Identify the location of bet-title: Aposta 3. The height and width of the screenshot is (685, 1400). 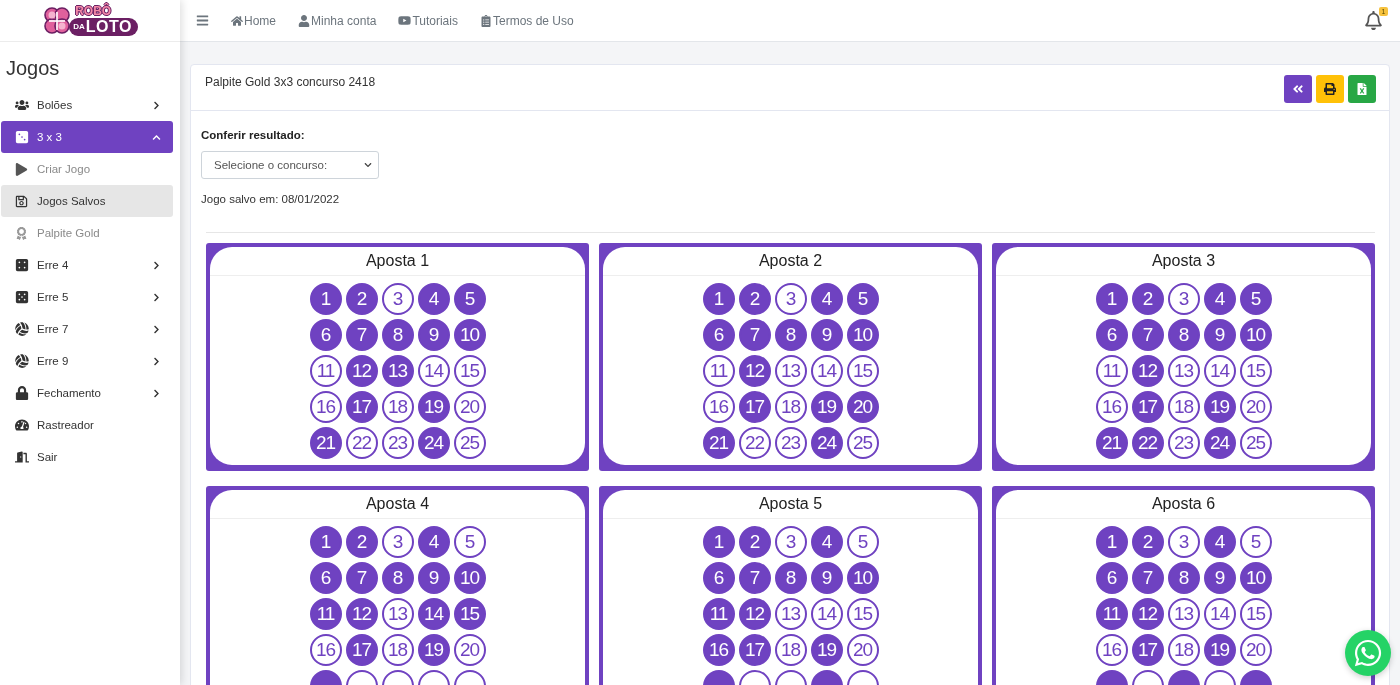
(1183, 261).